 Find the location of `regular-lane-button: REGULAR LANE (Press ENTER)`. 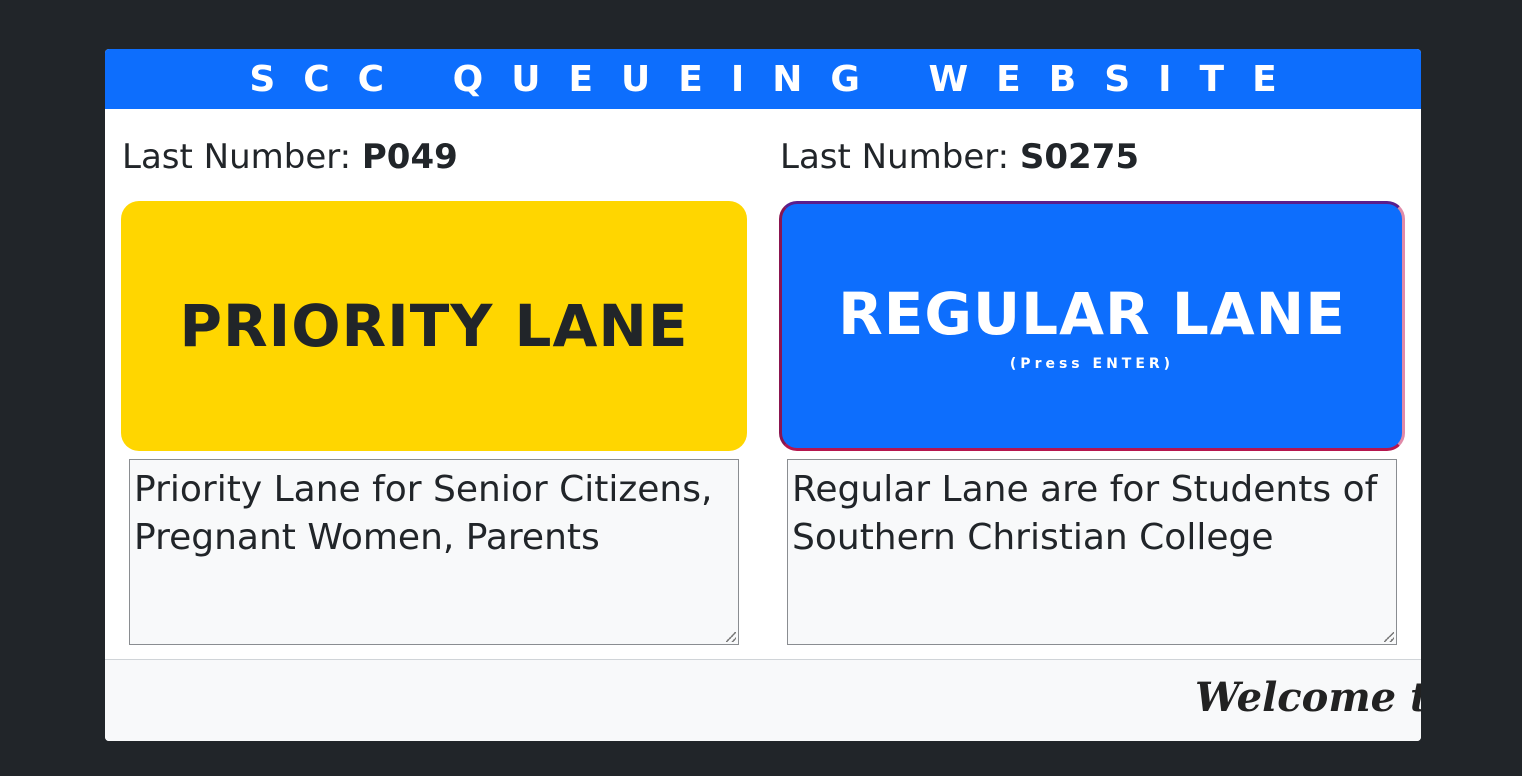

regular-lane-button: REGULAR LANE (Press ENTER) is located at coordinates (1092, 326).